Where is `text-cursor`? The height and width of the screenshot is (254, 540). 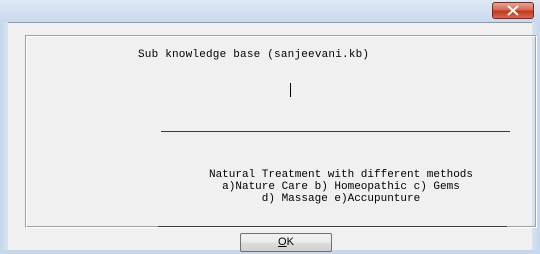 text-cursor is located at coordinates (290, 90).